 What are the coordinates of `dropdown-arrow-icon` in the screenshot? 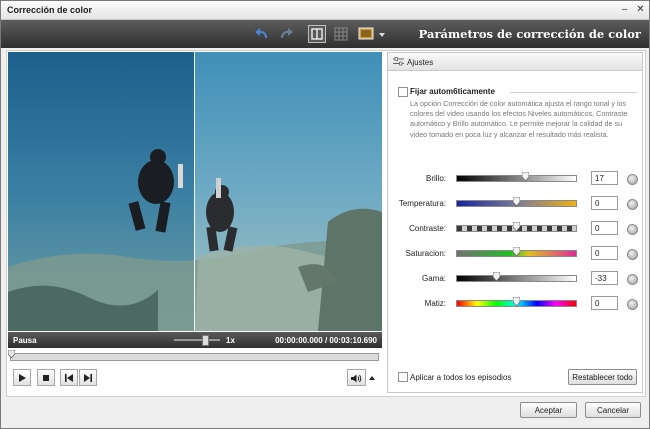 It's located at (382, 34).